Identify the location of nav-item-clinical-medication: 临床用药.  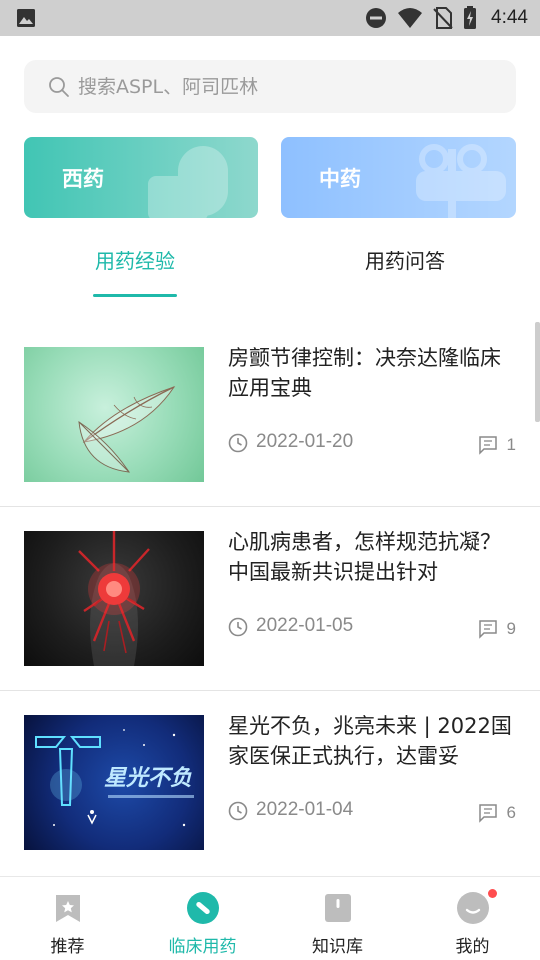
(202, 918).